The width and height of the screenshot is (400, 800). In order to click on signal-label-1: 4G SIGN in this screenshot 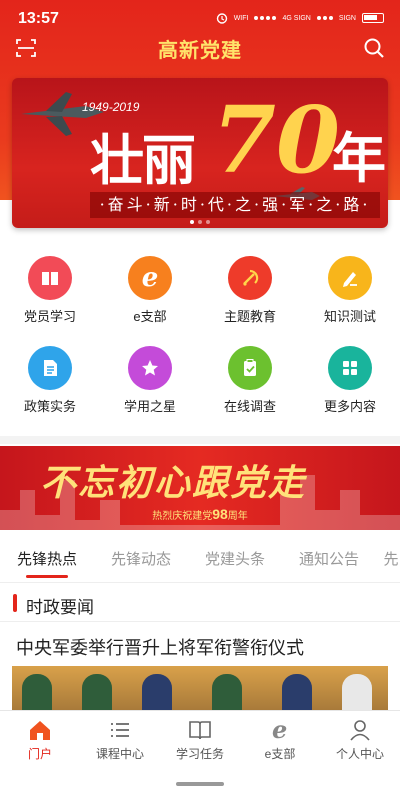, I will do `click(296, 18)`.